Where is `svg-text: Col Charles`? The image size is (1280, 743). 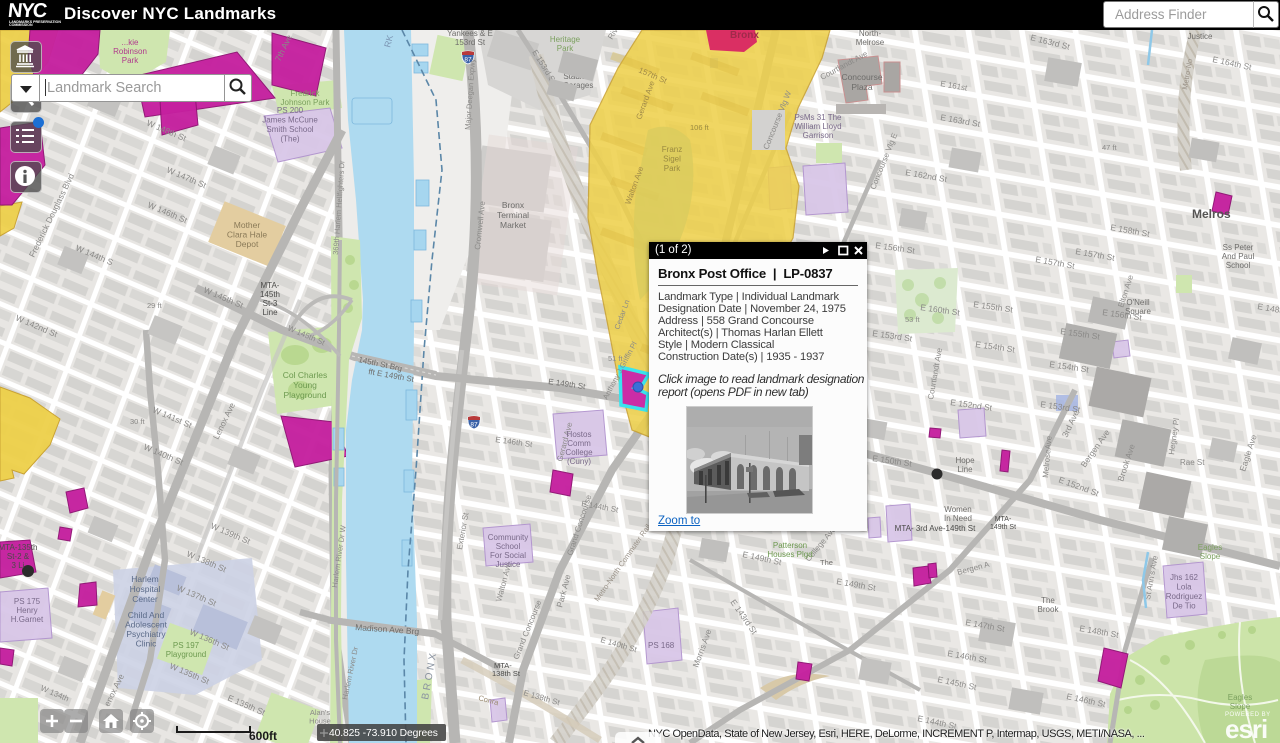 svg-text: Col Charles is located at coordinates (305, 375).